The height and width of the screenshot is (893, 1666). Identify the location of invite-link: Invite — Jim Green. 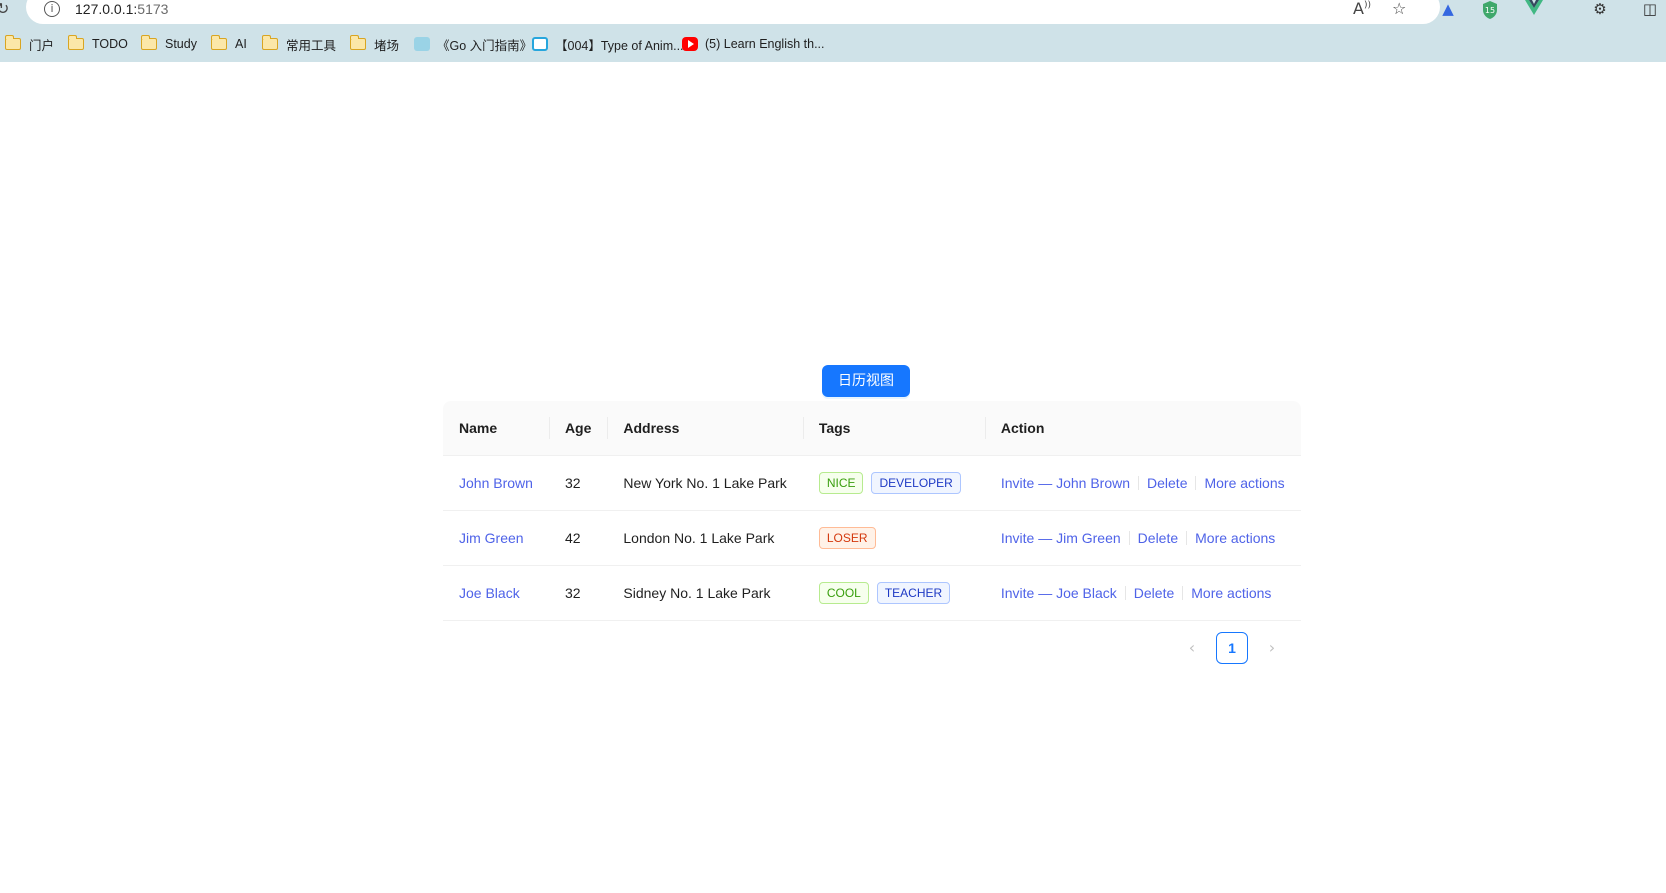
(1061, 538).